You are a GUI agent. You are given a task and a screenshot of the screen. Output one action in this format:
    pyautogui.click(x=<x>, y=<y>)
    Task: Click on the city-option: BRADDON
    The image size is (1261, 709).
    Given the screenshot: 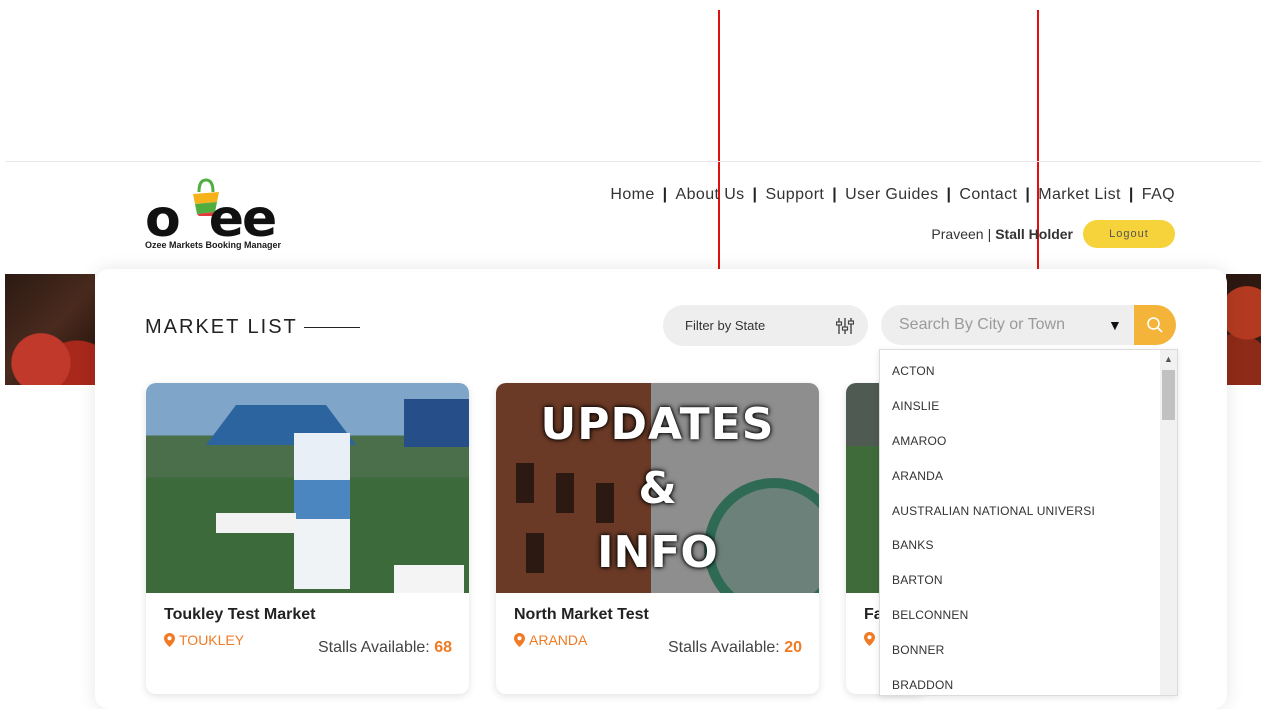 What is the action you would take?
    pyautogui.click(x=1020, y=681)
    